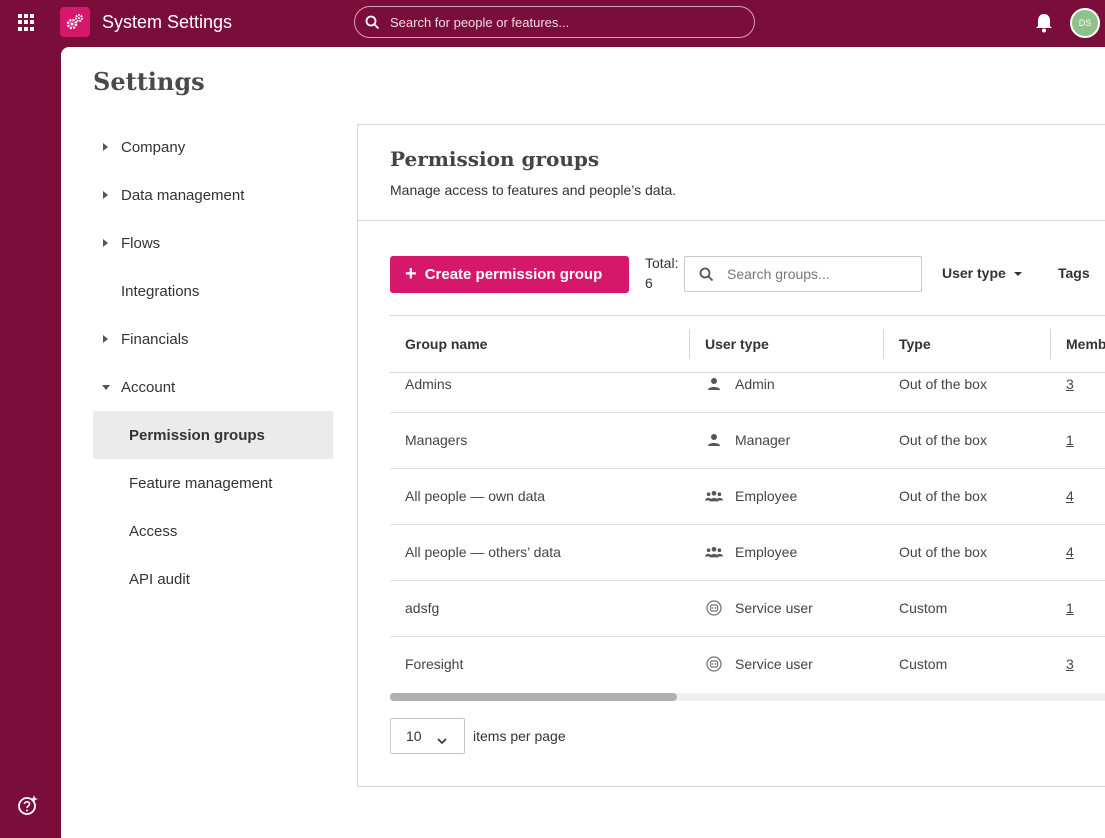 This screenshot has width=1105, height=838. What do you see at coordinates (714, 552) in the screenshot?
I see `people-group-icon` at bounding box center [714, 552].